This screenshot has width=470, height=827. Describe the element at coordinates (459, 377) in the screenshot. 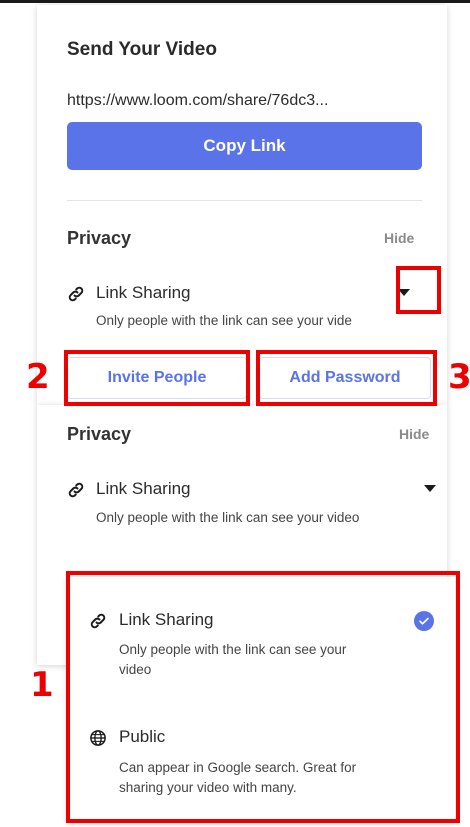

I see `annotation-marker-3: 3` at that location.